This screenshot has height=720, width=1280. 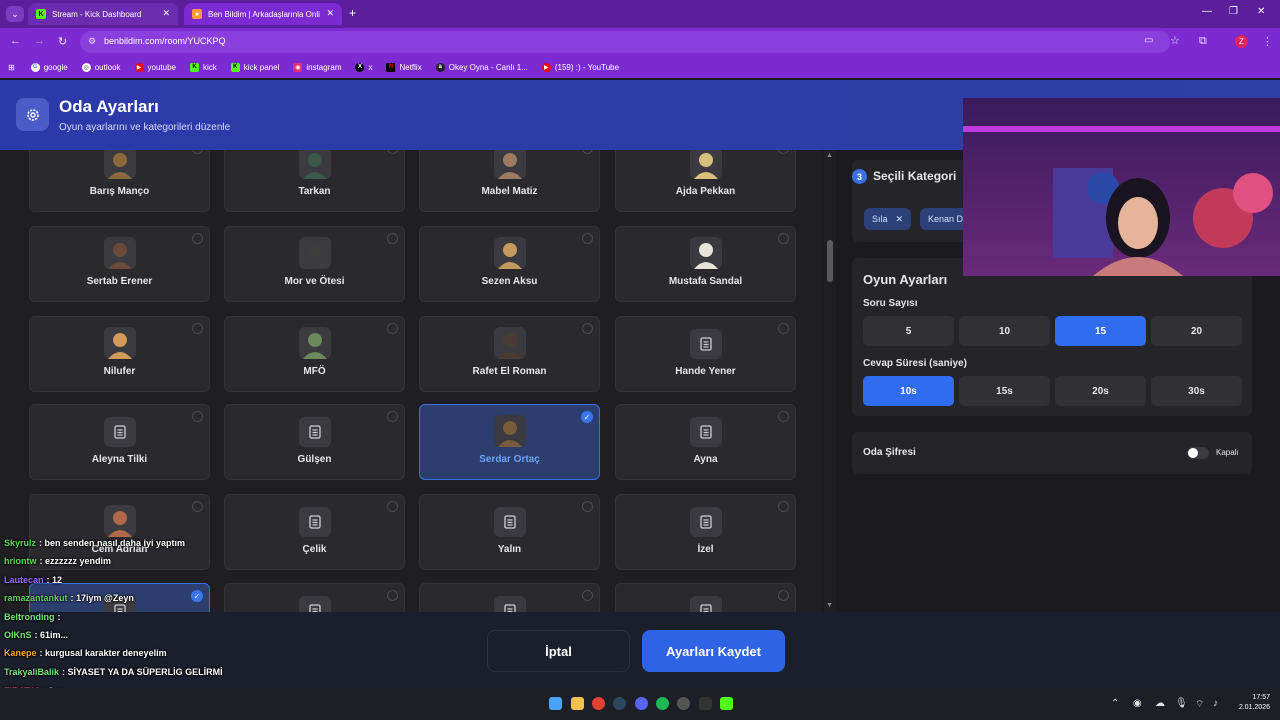 I want to click on wifi-icon: ⌔, so click(x=1199, y=704).